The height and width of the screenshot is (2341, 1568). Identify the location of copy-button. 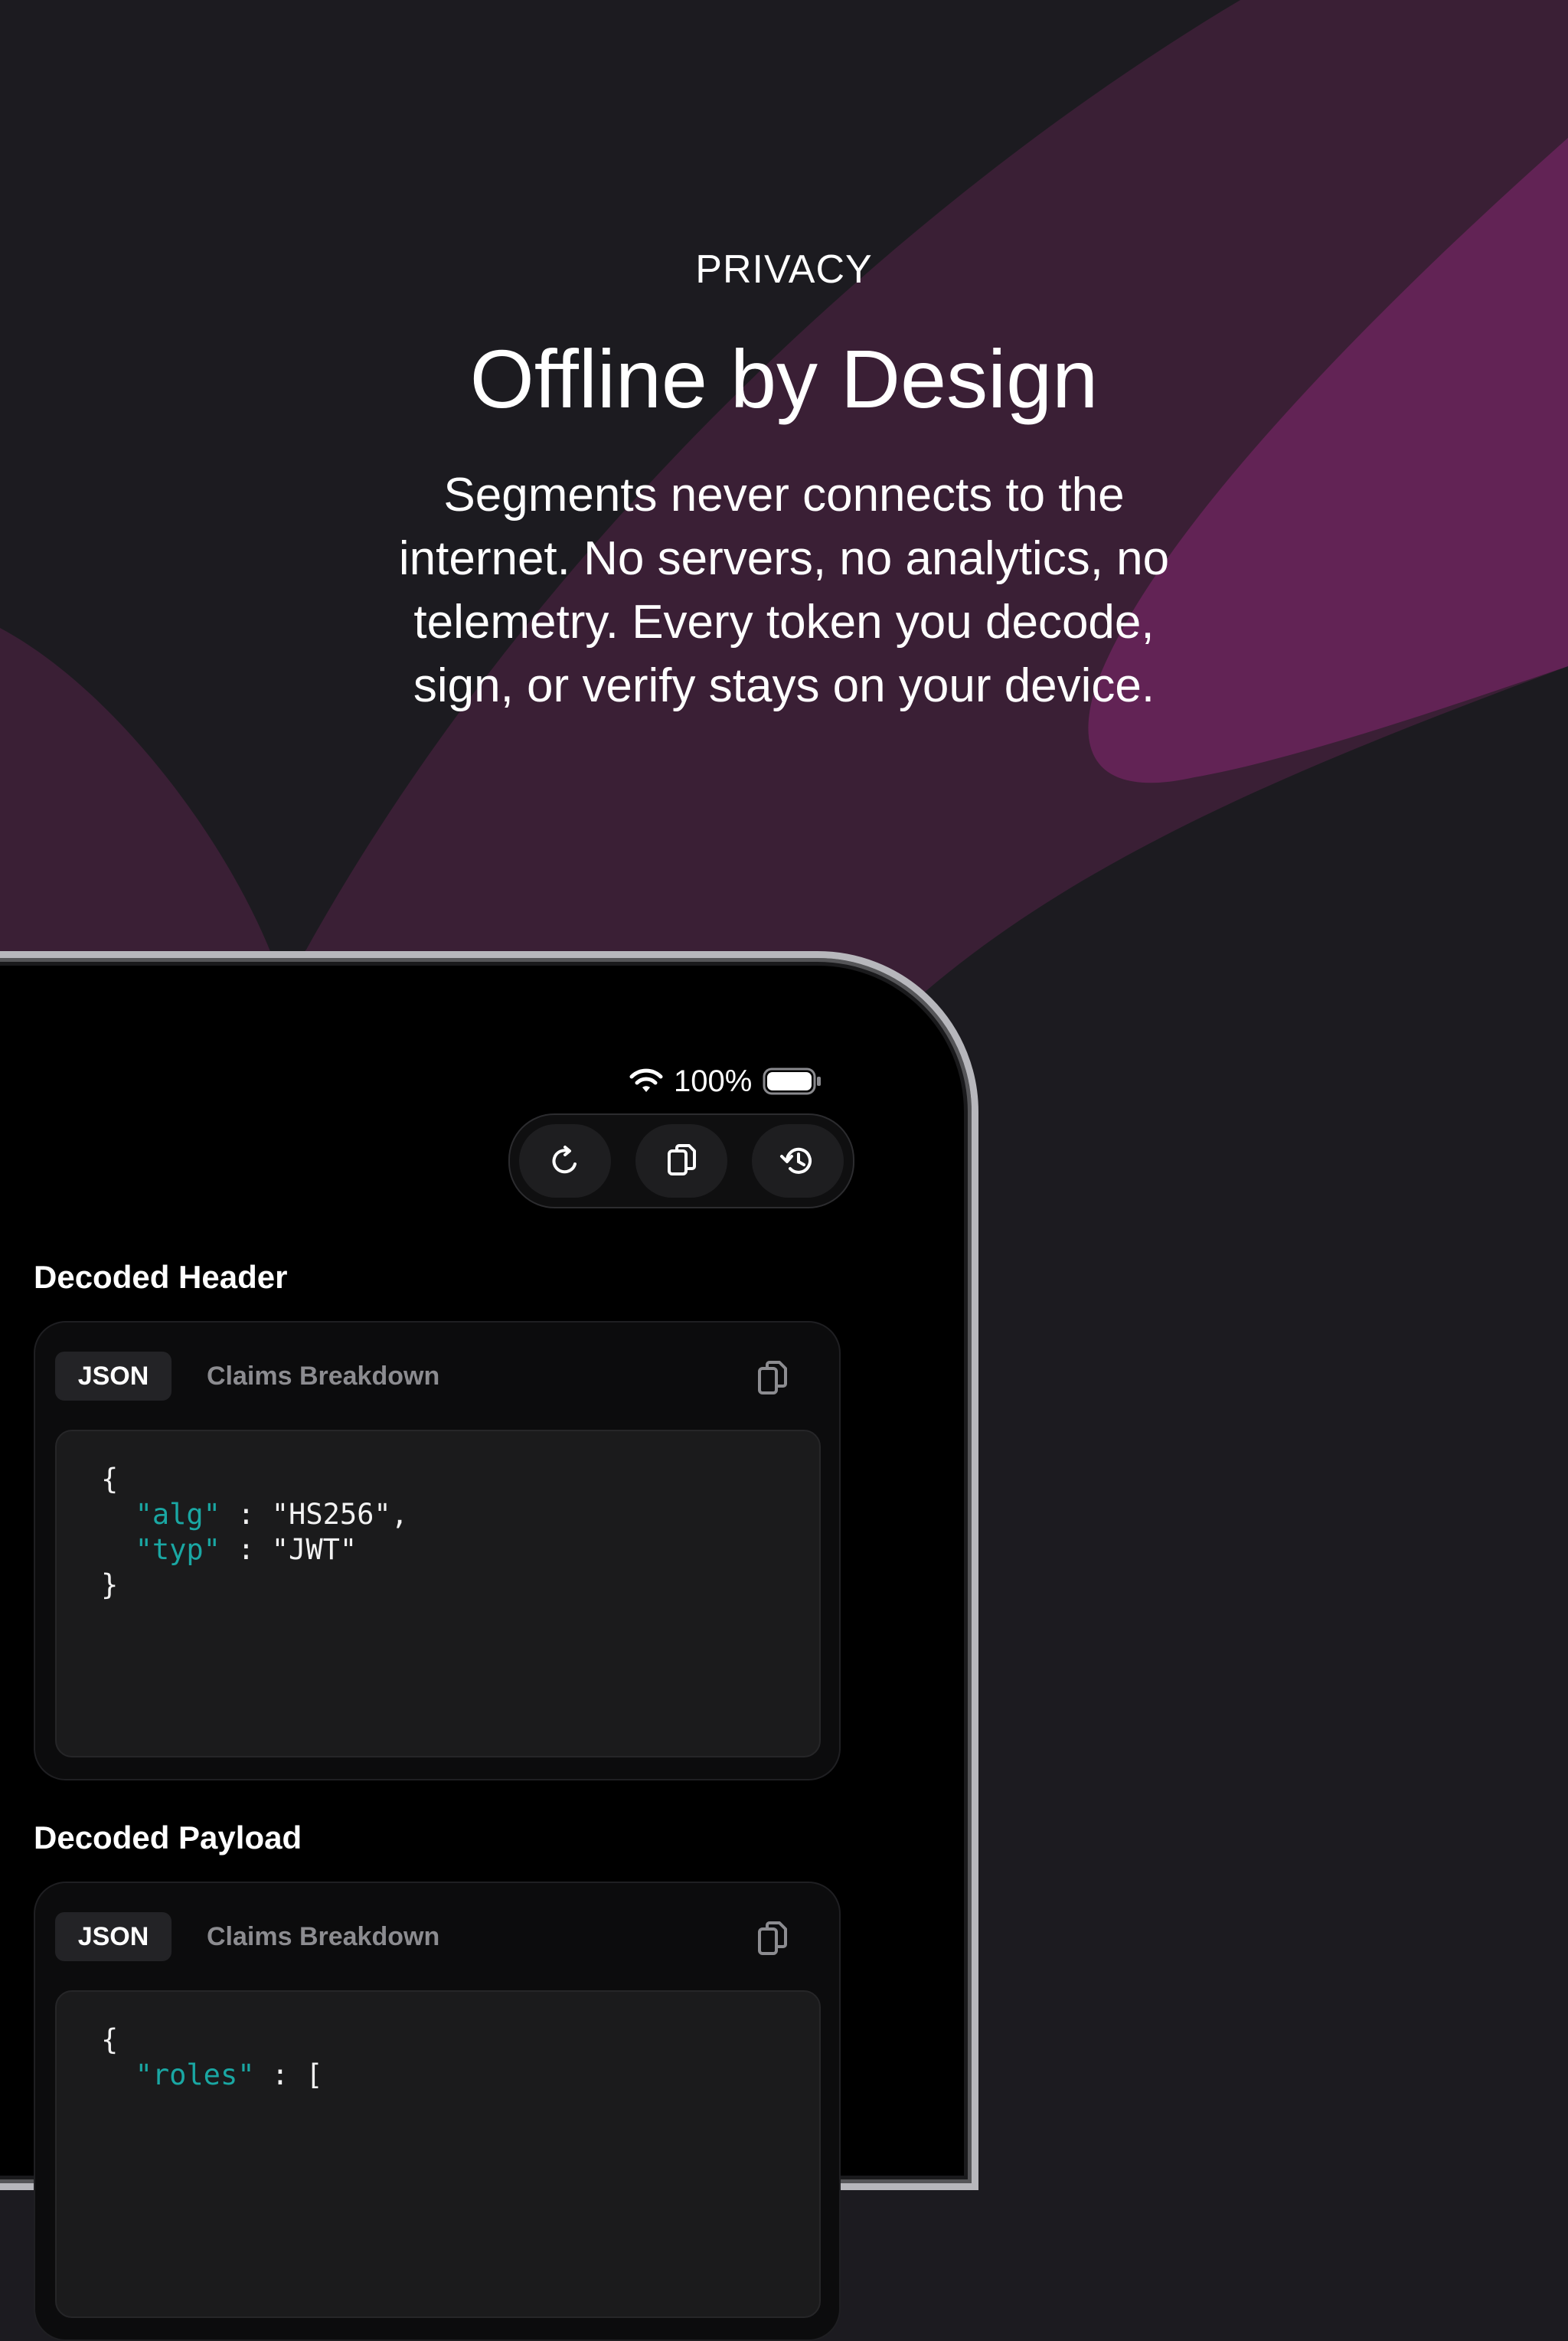
(681, 1161).